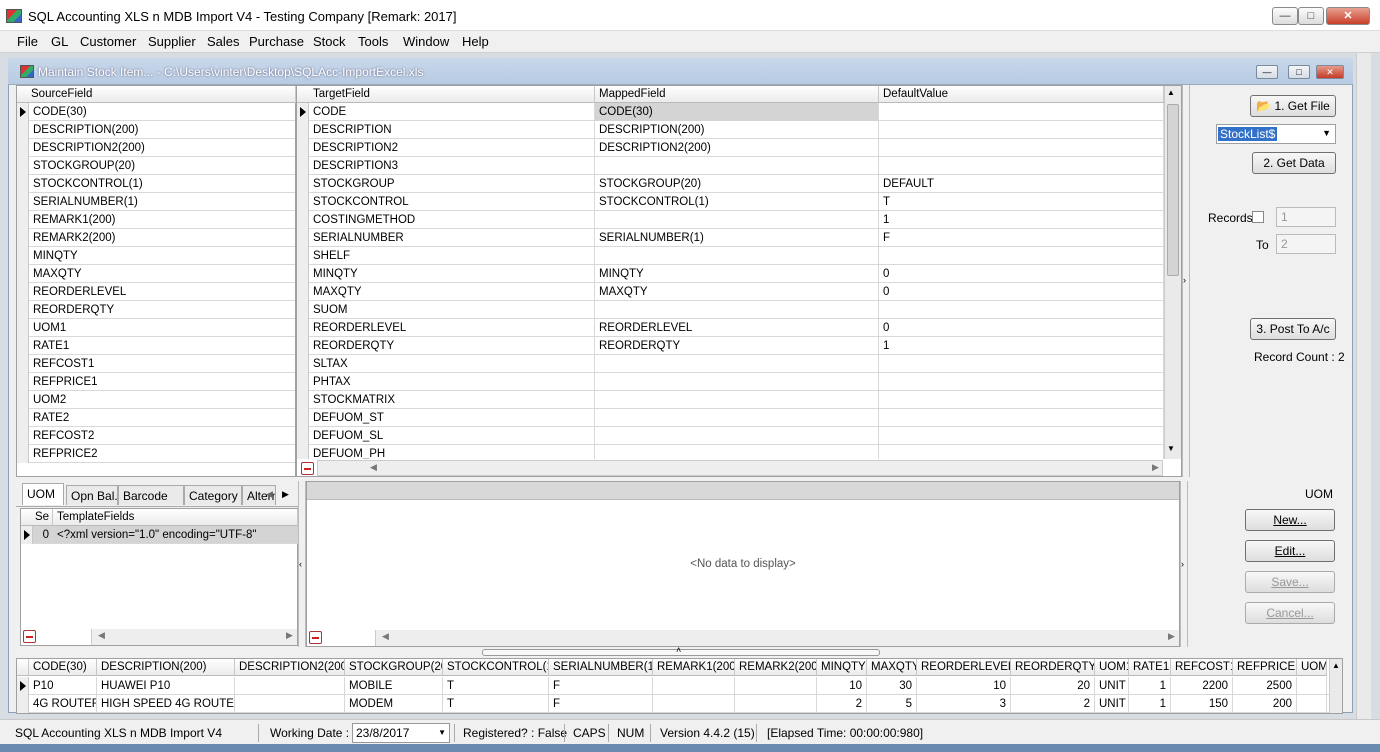 The height and width of the screenshot is (752, 1380). What do you see at coordinates (678, 650) in the screenshot?
I see `chevron-up-icon: ˄` at bounding box center [678, 650].